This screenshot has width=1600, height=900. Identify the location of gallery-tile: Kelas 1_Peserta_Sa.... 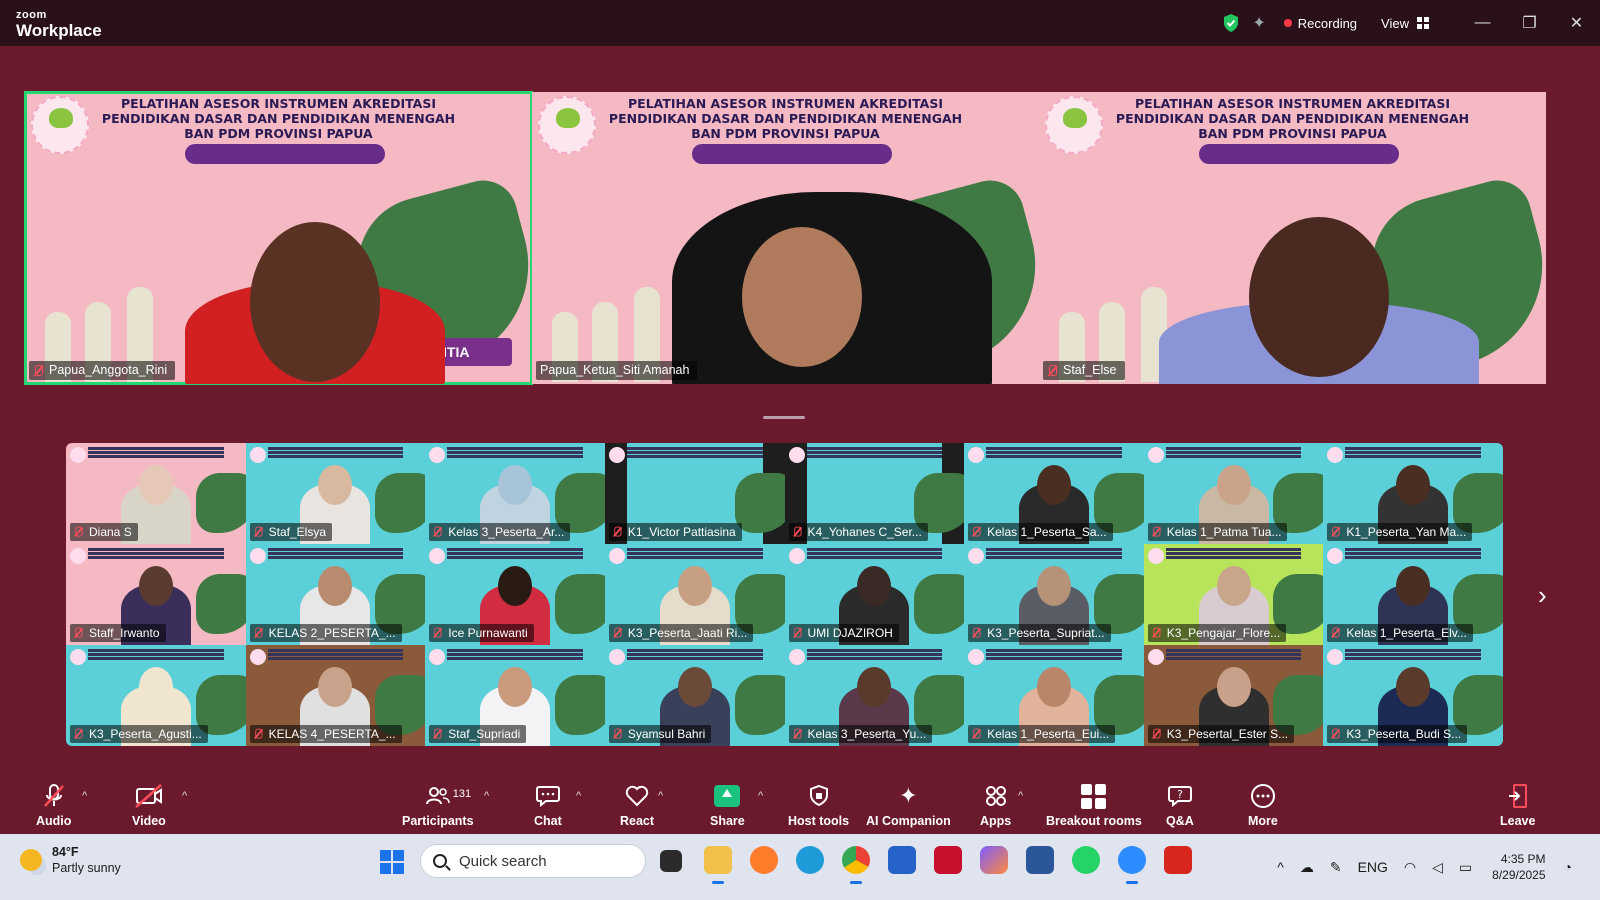
(1054, 493).